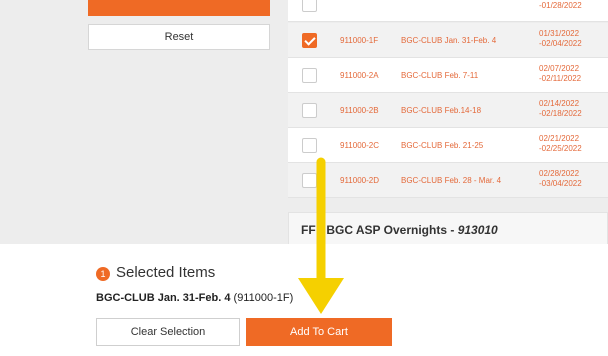 The image size is (608, 356). What do you see at coordinates (560, 108) in the screenshot?
I see `session-dates: 02/14/2022 -02/18/2022` at bounding box center [560, 108].